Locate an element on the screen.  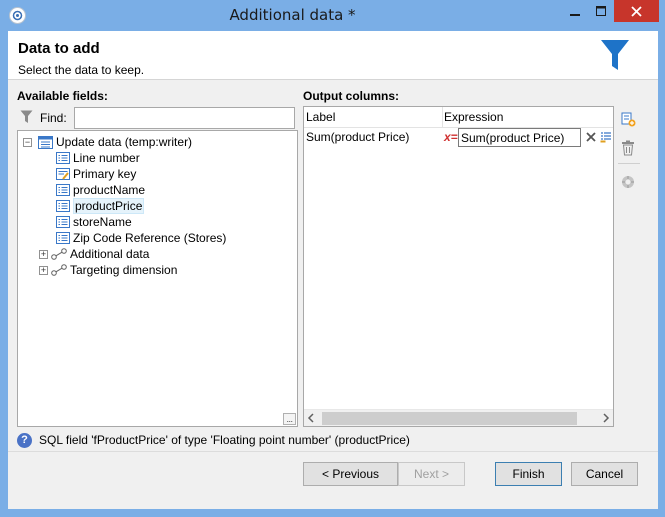
delete-column-button is located at coordinates (628, 148).